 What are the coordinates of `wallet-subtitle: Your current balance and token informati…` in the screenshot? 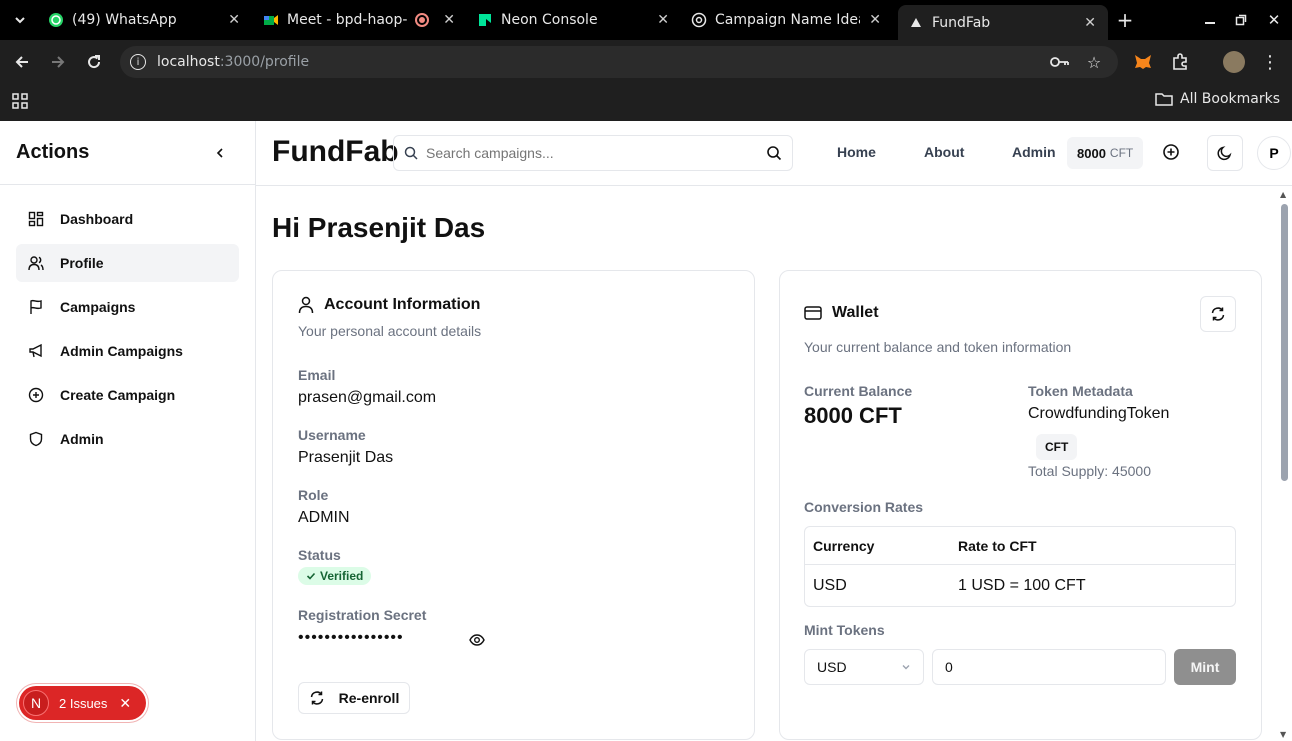 It's located at (938, 347).